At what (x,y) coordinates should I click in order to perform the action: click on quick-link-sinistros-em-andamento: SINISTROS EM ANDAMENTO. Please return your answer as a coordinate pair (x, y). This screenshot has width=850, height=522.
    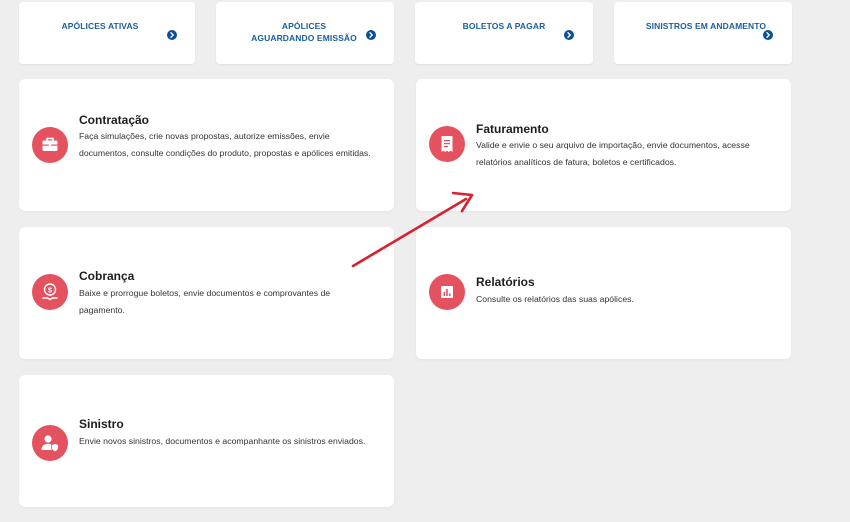
    Looking at the image, I should click on (703, 33).